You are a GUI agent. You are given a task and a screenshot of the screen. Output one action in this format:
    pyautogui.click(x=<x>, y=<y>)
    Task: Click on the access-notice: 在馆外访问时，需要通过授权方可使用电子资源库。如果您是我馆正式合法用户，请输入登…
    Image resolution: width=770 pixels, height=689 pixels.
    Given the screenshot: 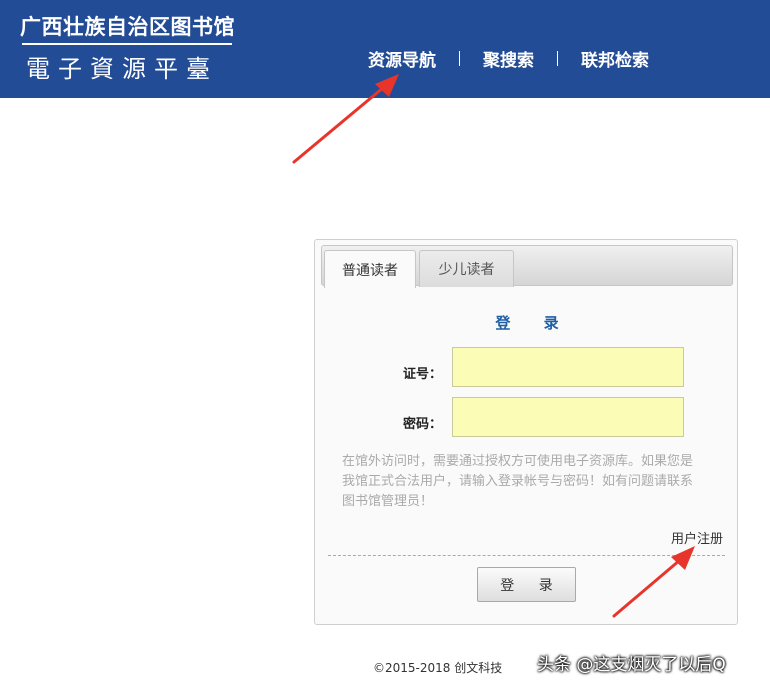 What is the action you would take?
    pyautogui.click(x=518, y=481)
    